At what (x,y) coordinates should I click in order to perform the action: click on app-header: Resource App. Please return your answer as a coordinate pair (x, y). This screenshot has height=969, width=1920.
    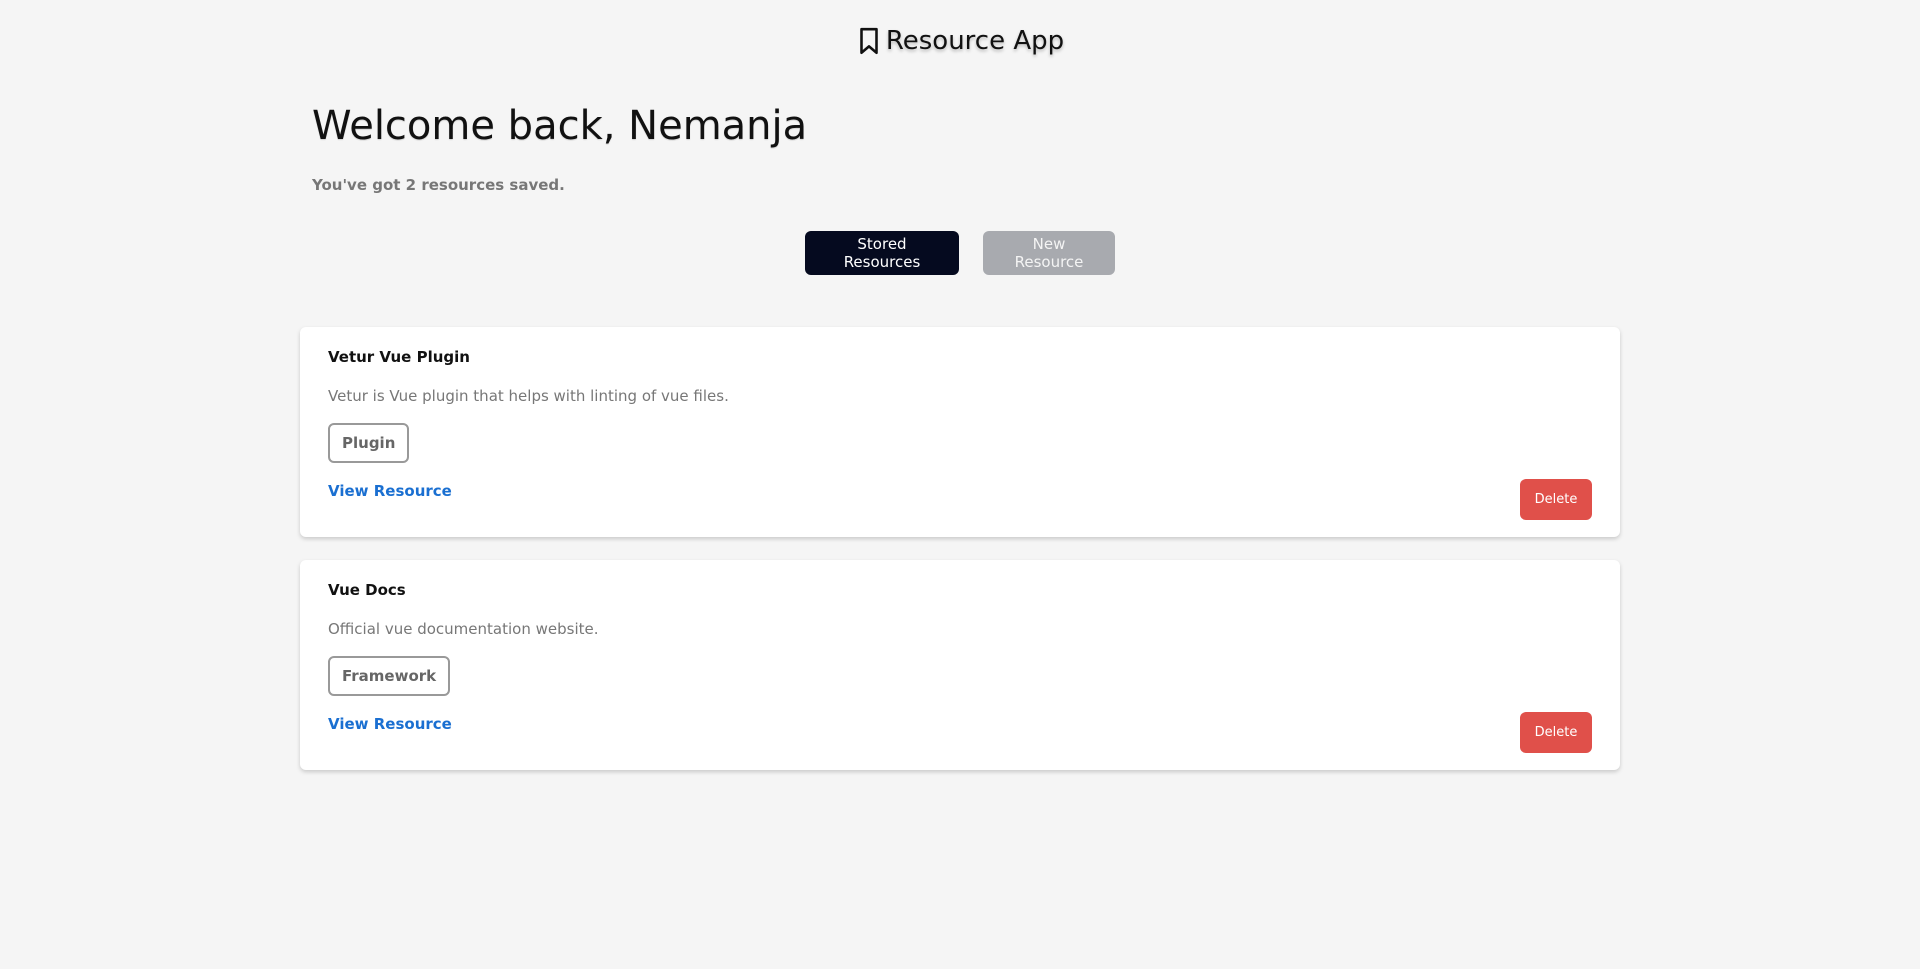
    Looking at the image, I should click on (960, 41).